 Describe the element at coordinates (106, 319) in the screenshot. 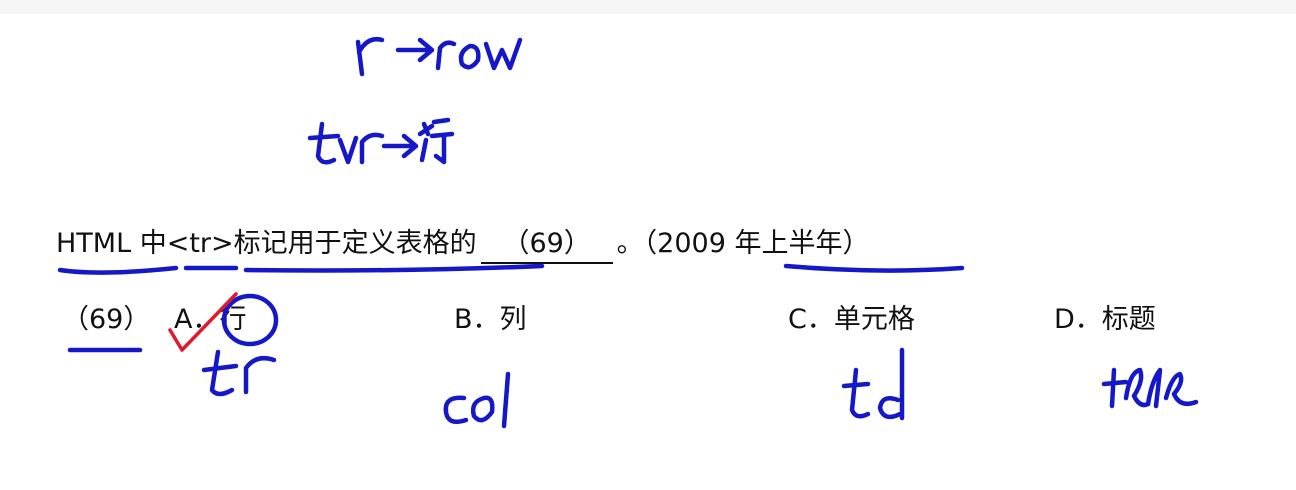

I see `option-number: （69）` at that location.